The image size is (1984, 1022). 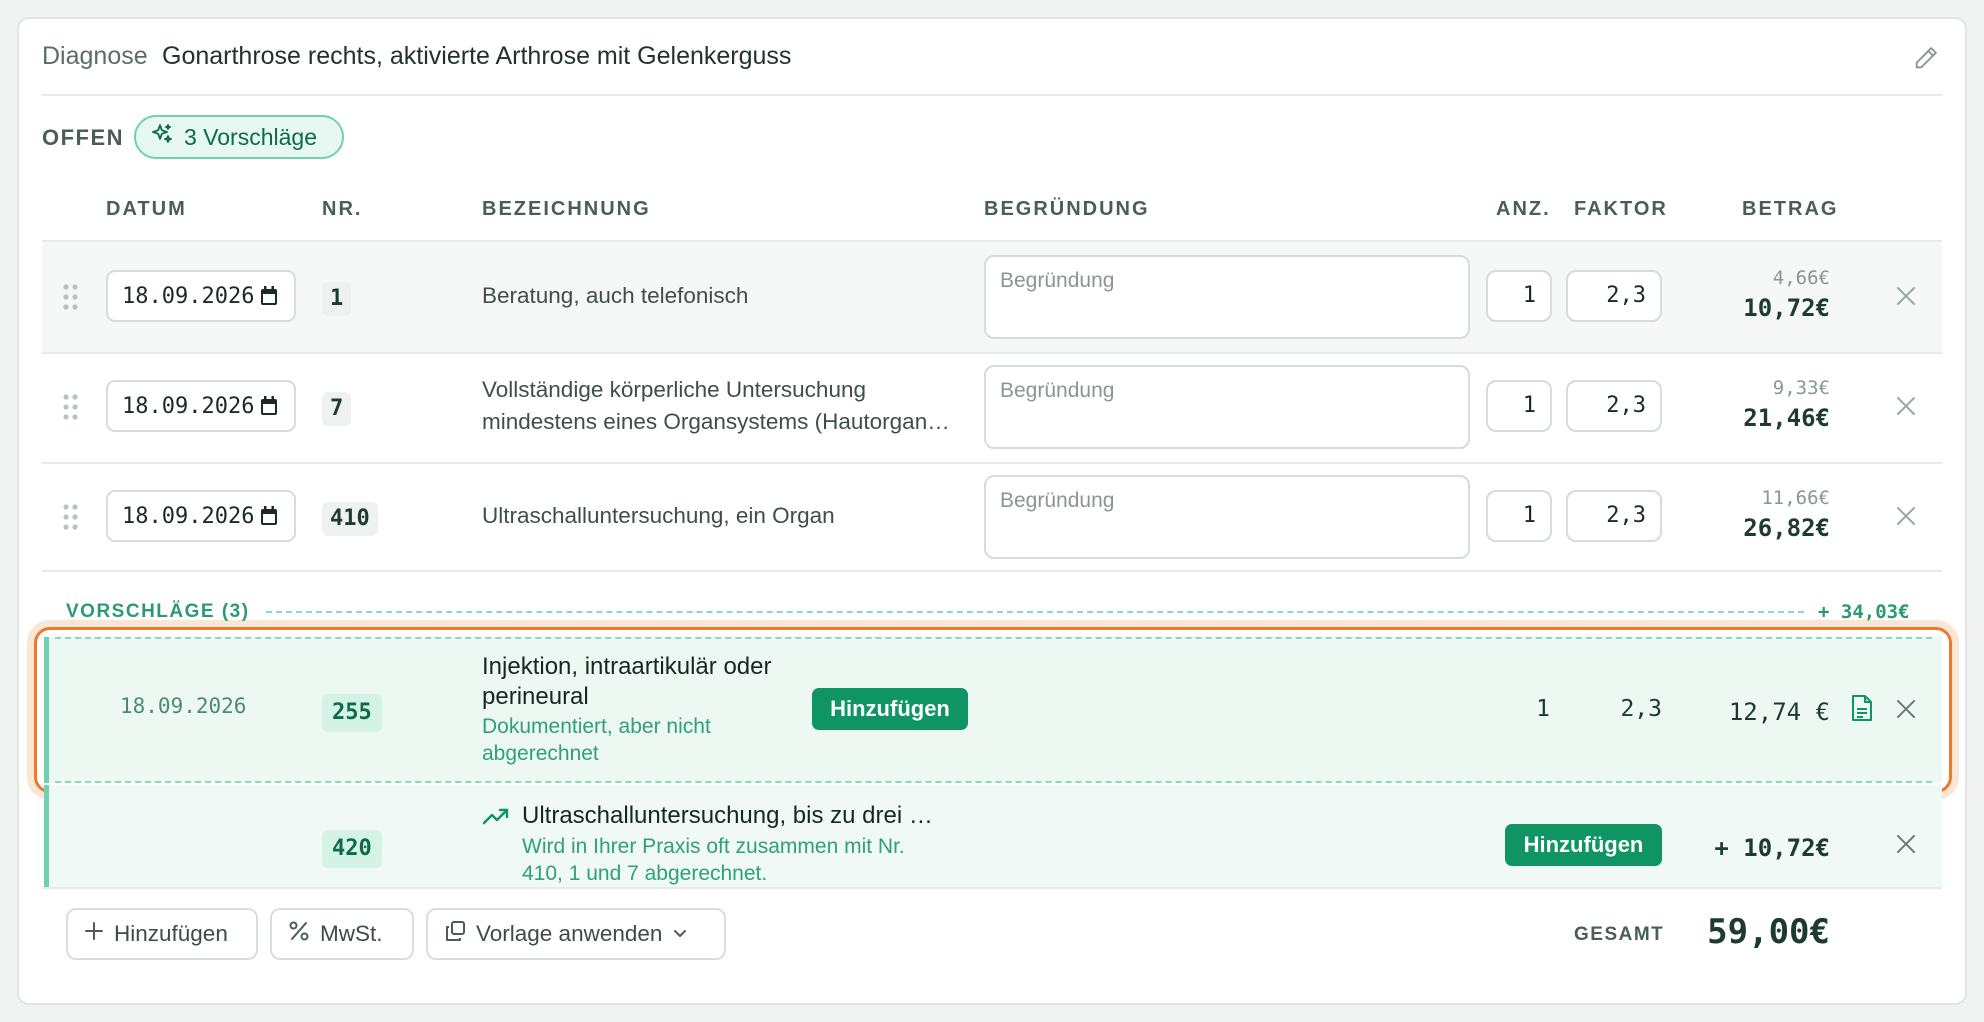 I want to click on plus-icon, so click(x=94, y=934).